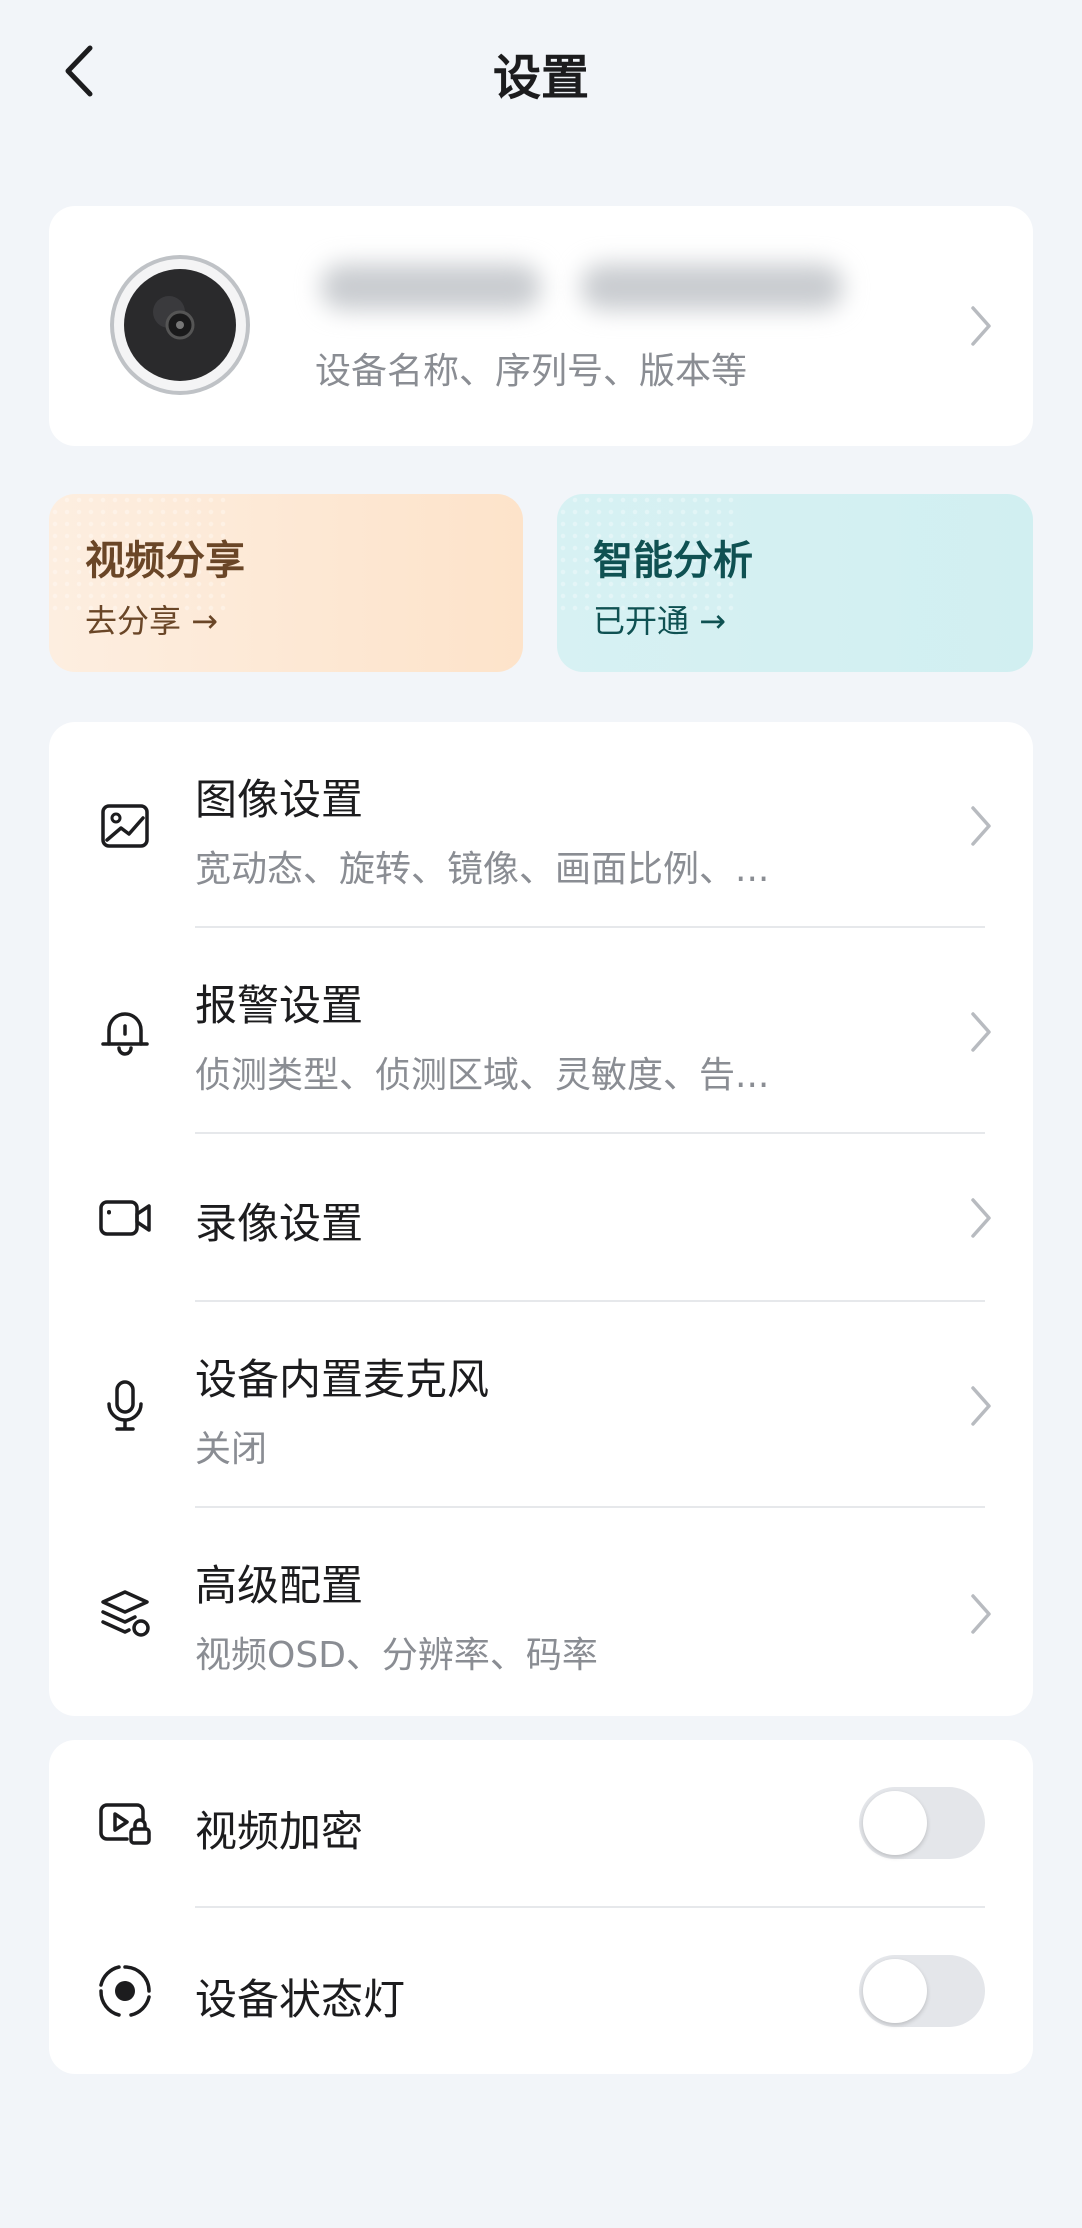 This screenshot has height=2228, width=1082. I want to click on smart-analysis-card: 智能分析 已开通 →, so click(795, 583).